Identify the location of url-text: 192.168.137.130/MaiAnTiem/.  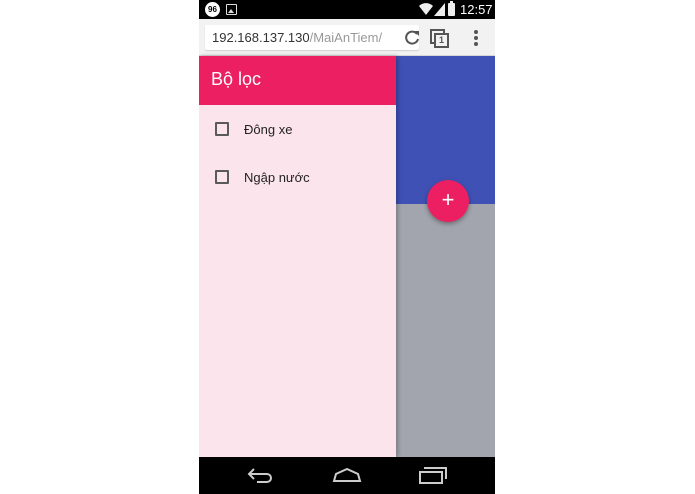
(297, 37).